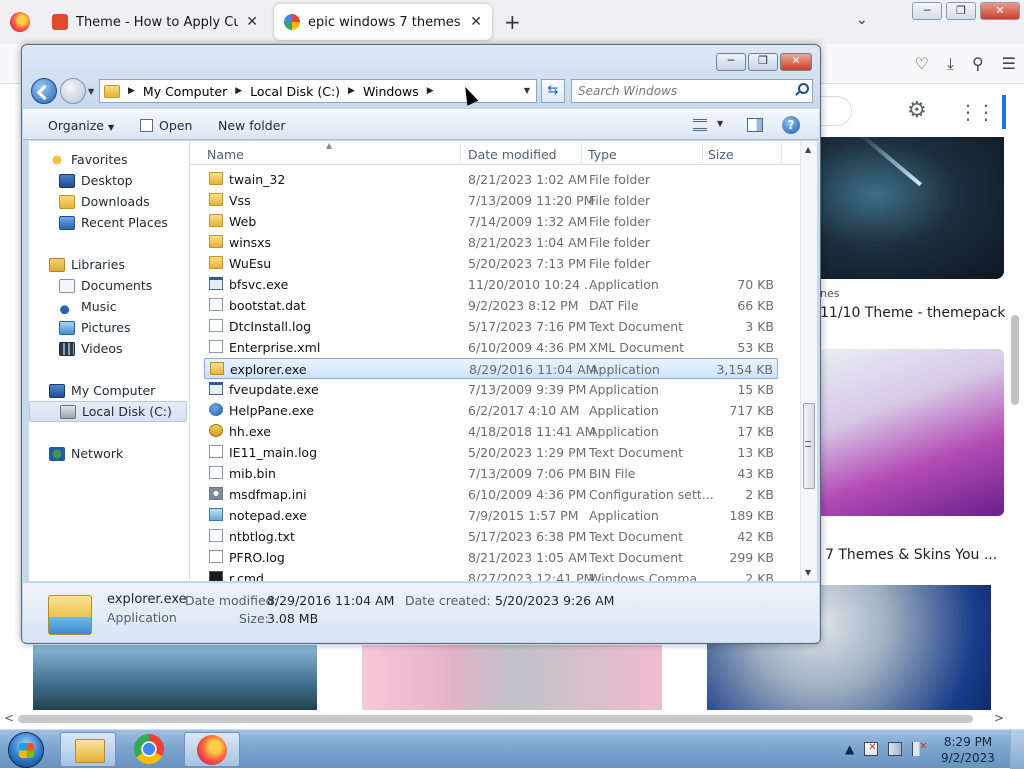 This screenshot has width=1024, height=769. I want to click on image-result-meteor, so click(912, 208).